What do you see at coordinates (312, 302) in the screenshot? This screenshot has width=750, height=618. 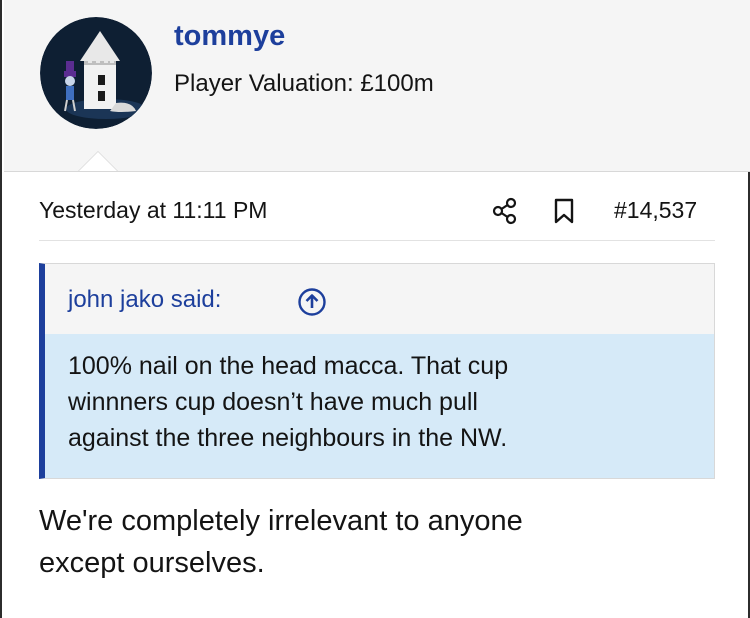 I see `arrow-up-circle-icon` at bounding box center [312, 302].